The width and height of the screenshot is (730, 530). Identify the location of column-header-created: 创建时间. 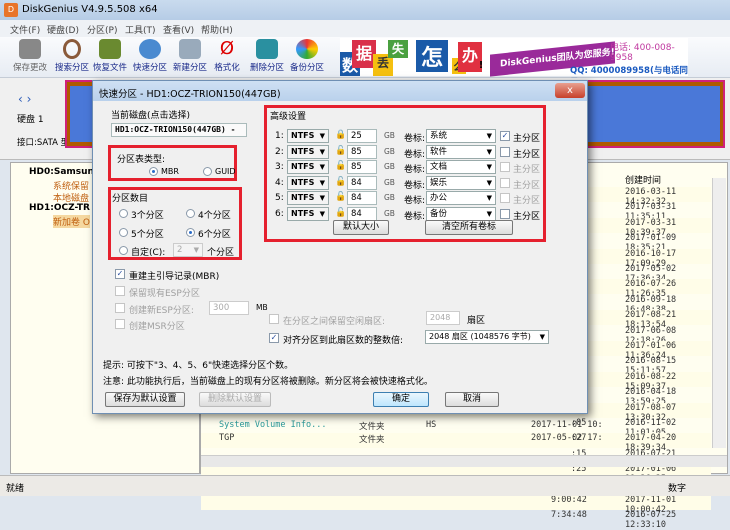
(643, 179).